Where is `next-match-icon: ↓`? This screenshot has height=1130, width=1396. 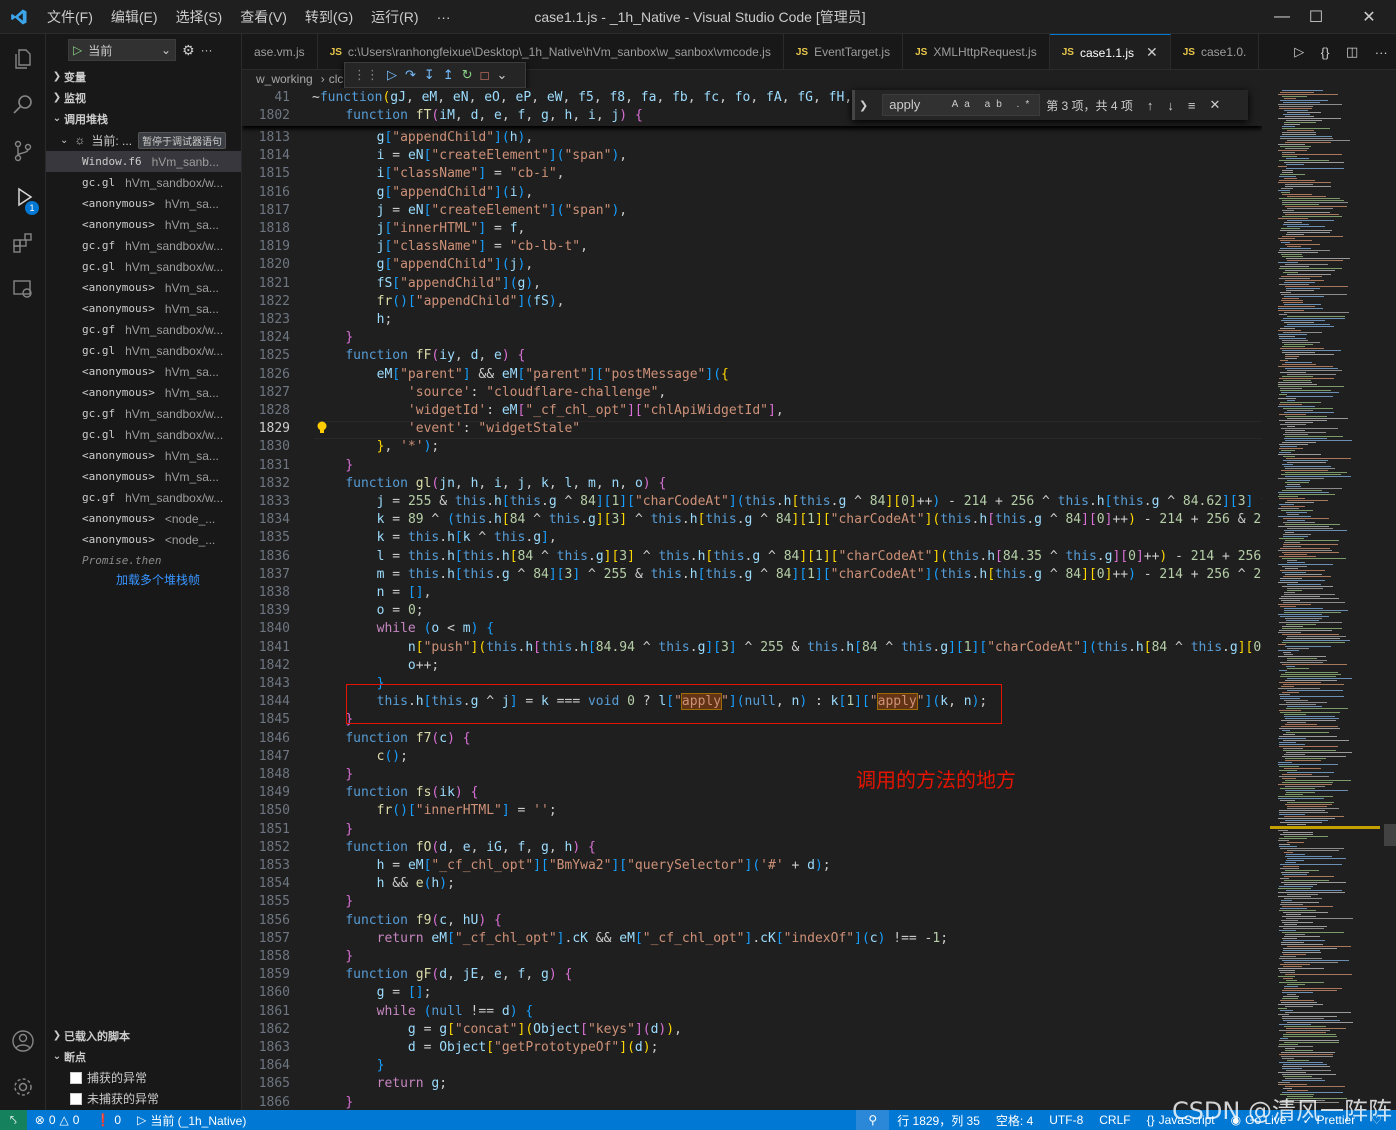 next-match-icon: ↓ is located at coordinates (1170, 105).